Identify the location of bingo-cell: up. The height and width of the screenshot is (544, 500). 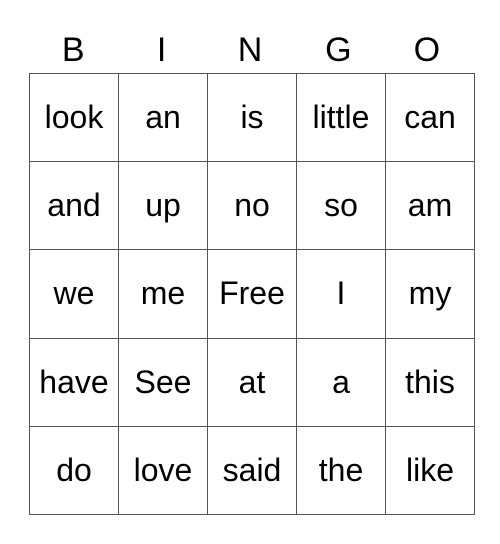
(163, 206).